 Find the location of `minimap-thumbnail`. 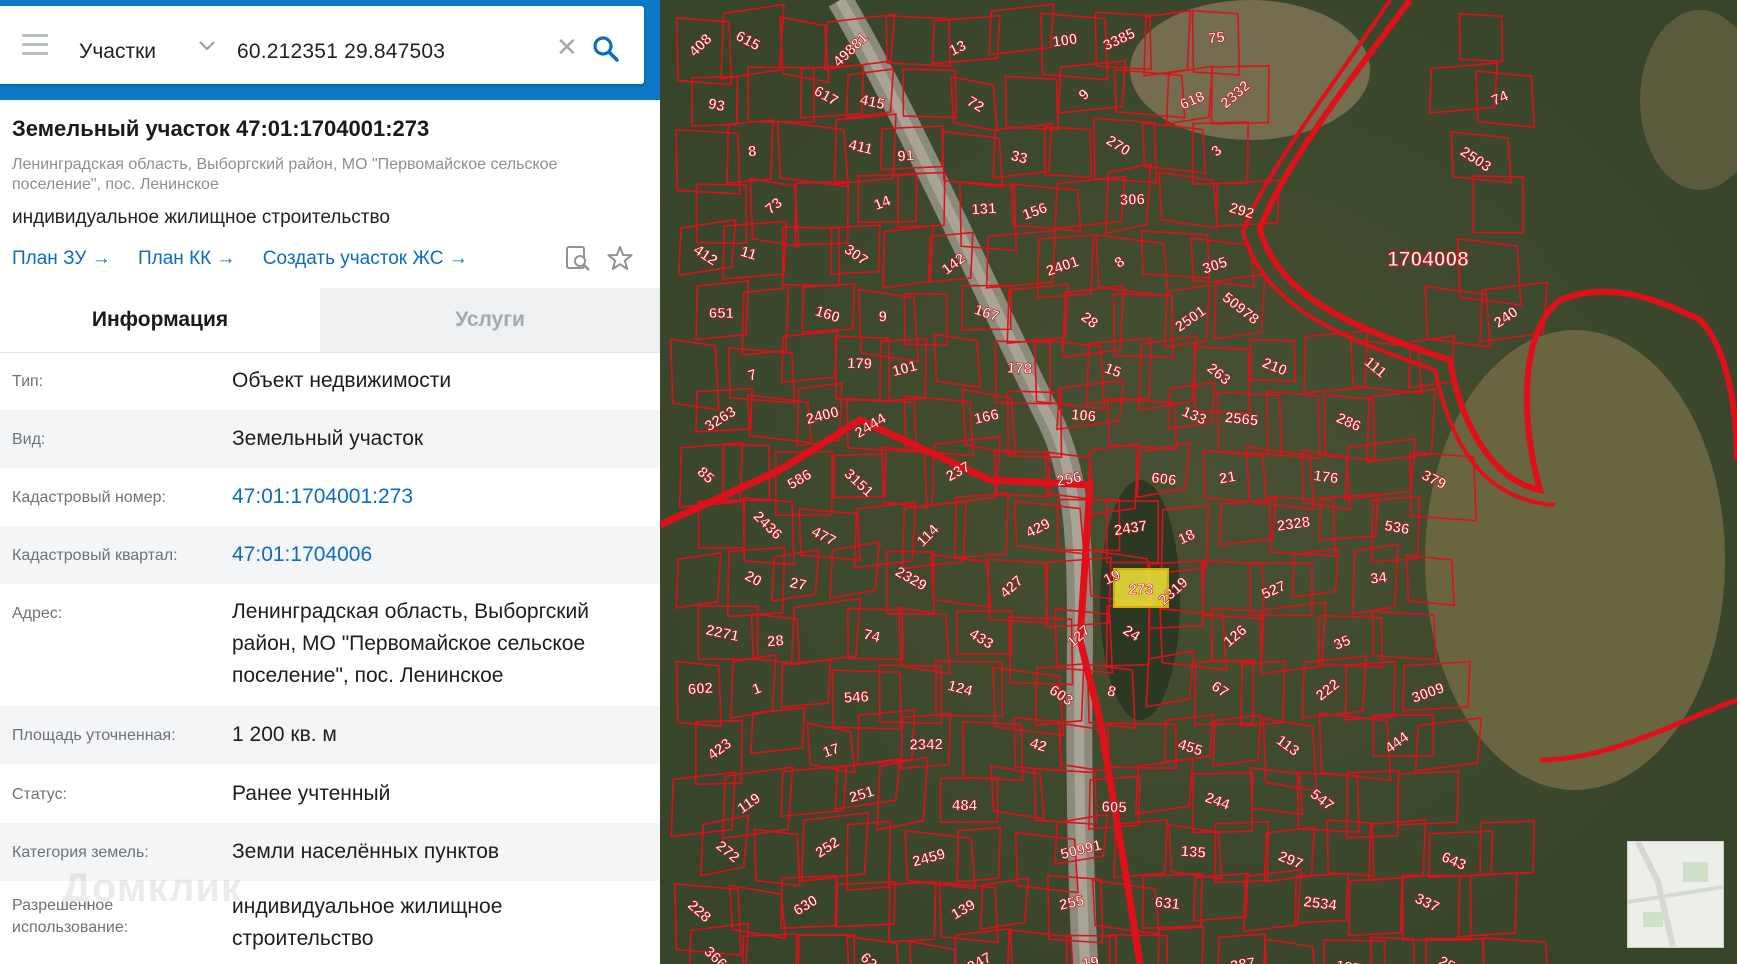

minimap-thumbnail is located at coordinates (1675, 894).